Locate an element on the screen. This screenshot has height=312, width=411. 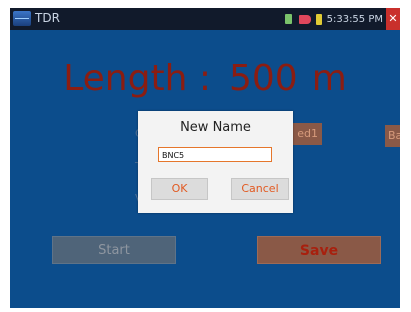
sd-card-icon is located at coordinates (288, 19).